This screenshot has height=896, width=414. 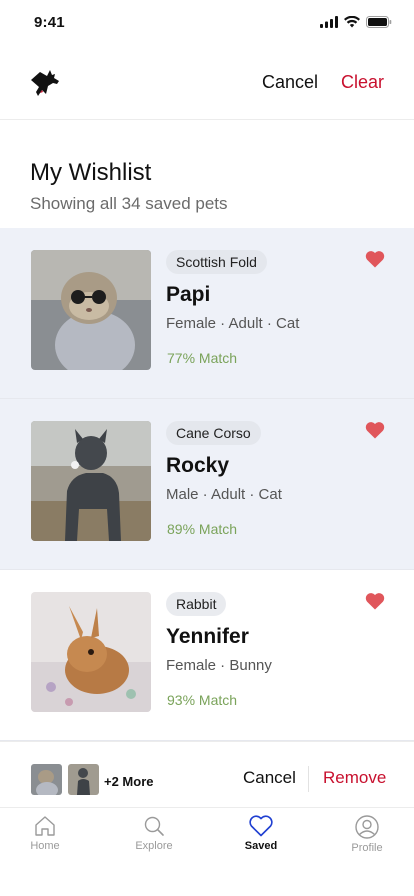 I want to click on tab-label: Home, so click(x=45, y=846).